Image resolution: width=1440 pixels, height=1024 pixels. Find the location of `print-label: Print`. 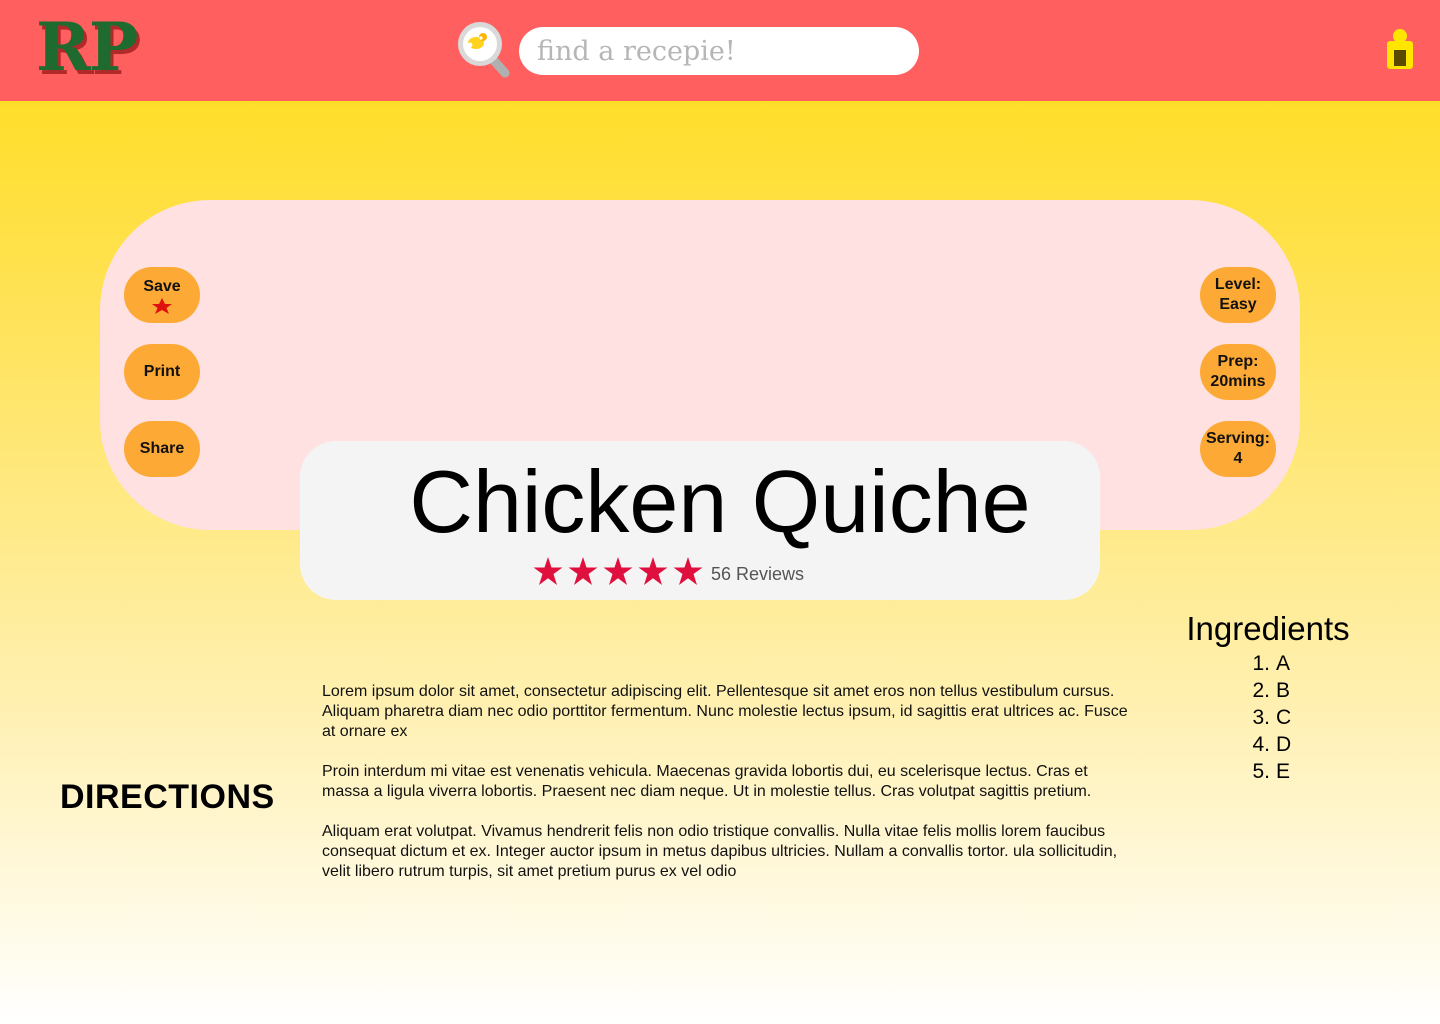

print-label: Print is located at coordinates (162, 371).